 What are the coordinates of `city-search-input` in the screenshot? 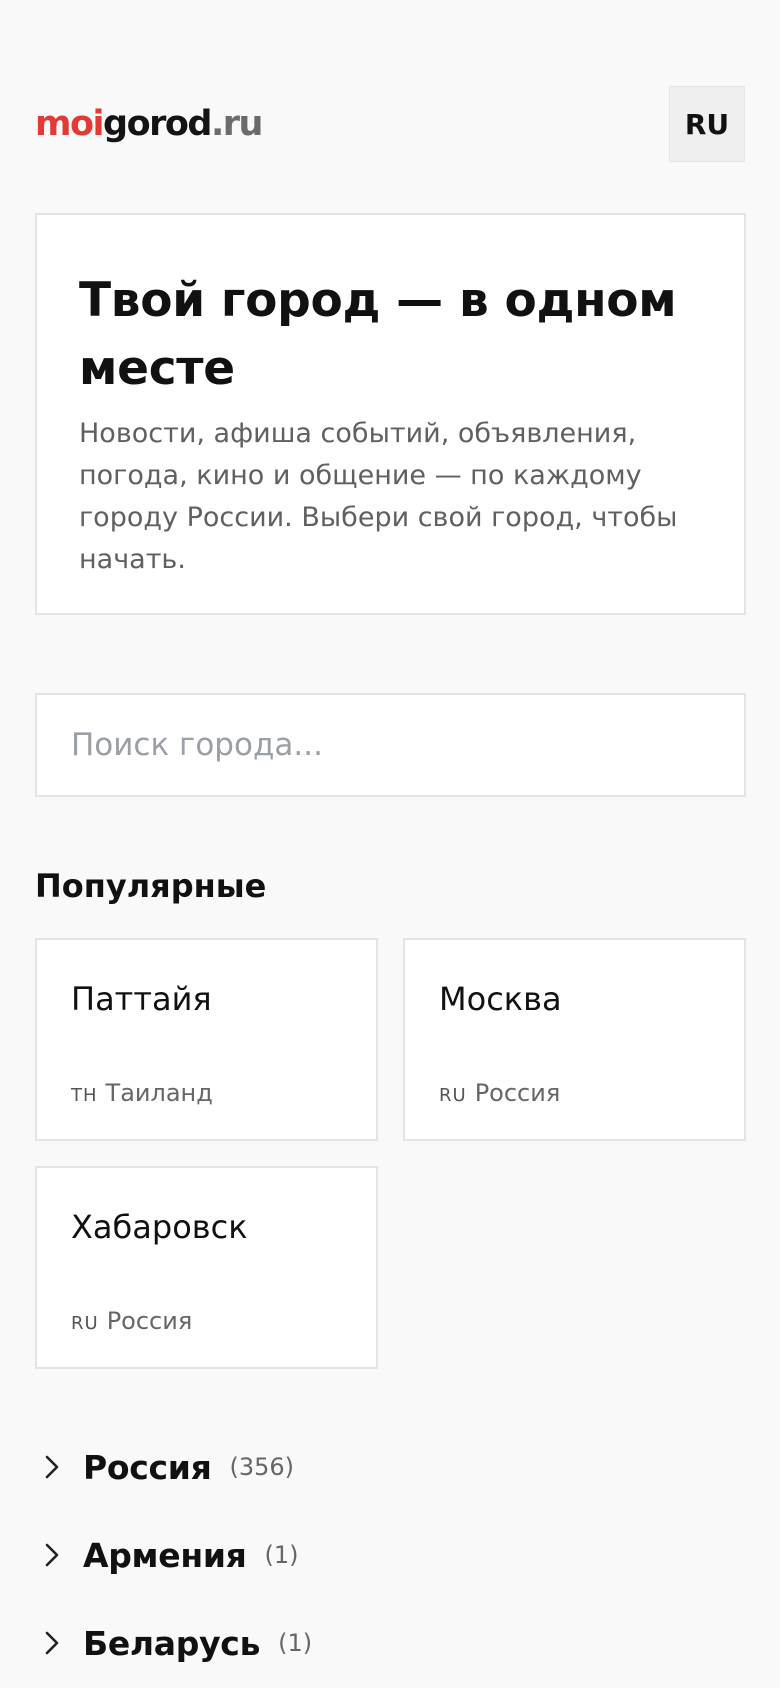 It's located at (390, 745).